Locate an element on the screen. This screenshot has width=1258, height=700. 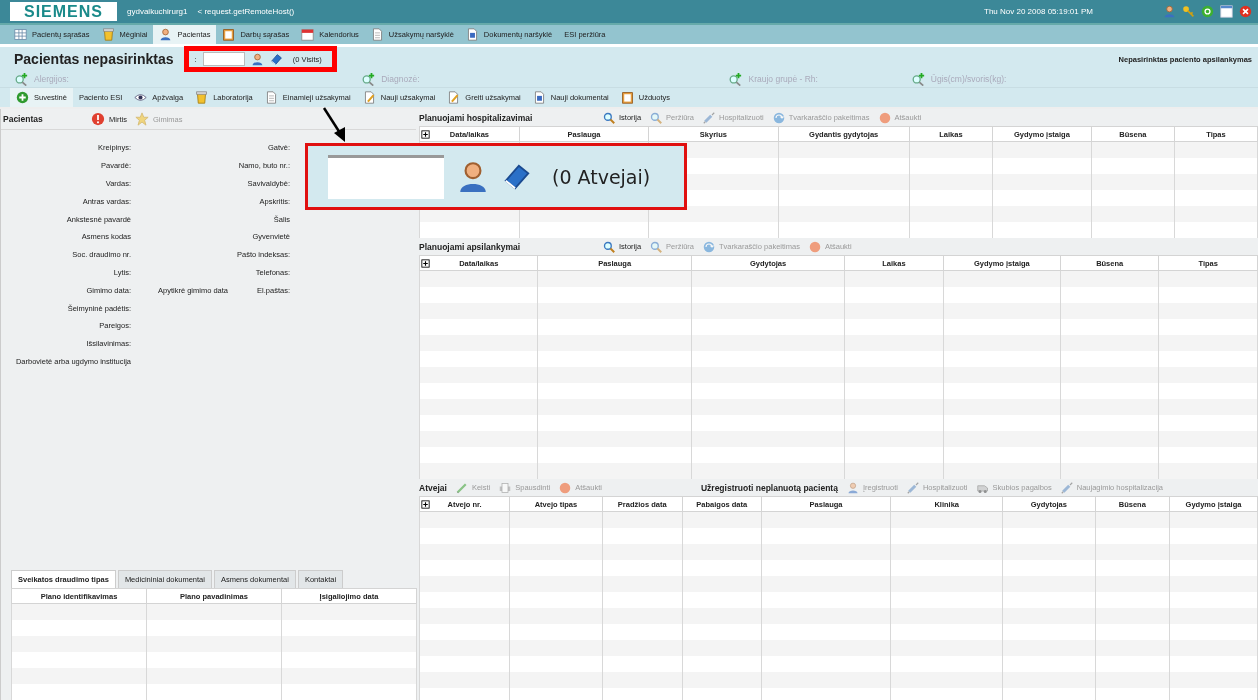
section-title: Planuojami hospitalizavimai is located at coordinates (476, 117).